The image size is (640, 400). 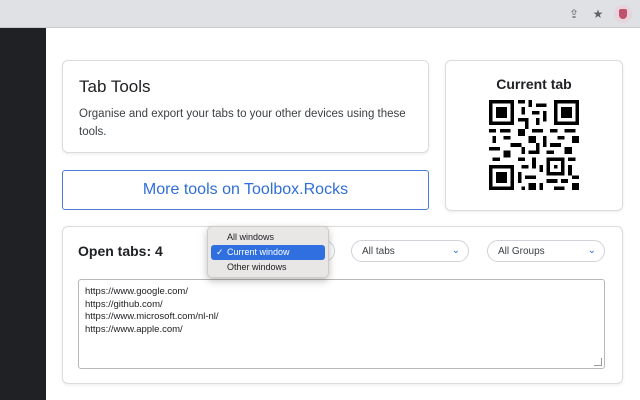 I want to click on tabs-select: All tabs ⌄, so click(x=410, y=251).